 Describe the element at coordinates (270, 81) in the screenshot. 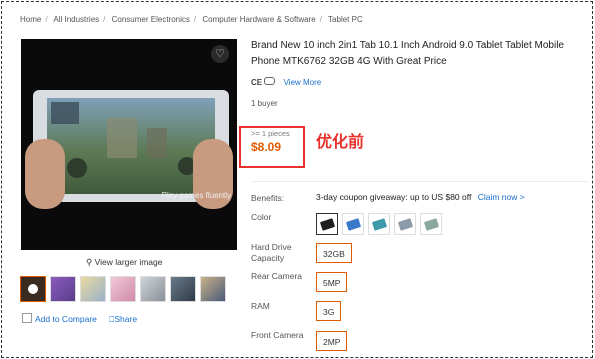

I see `cert-badge-icon` at that location.